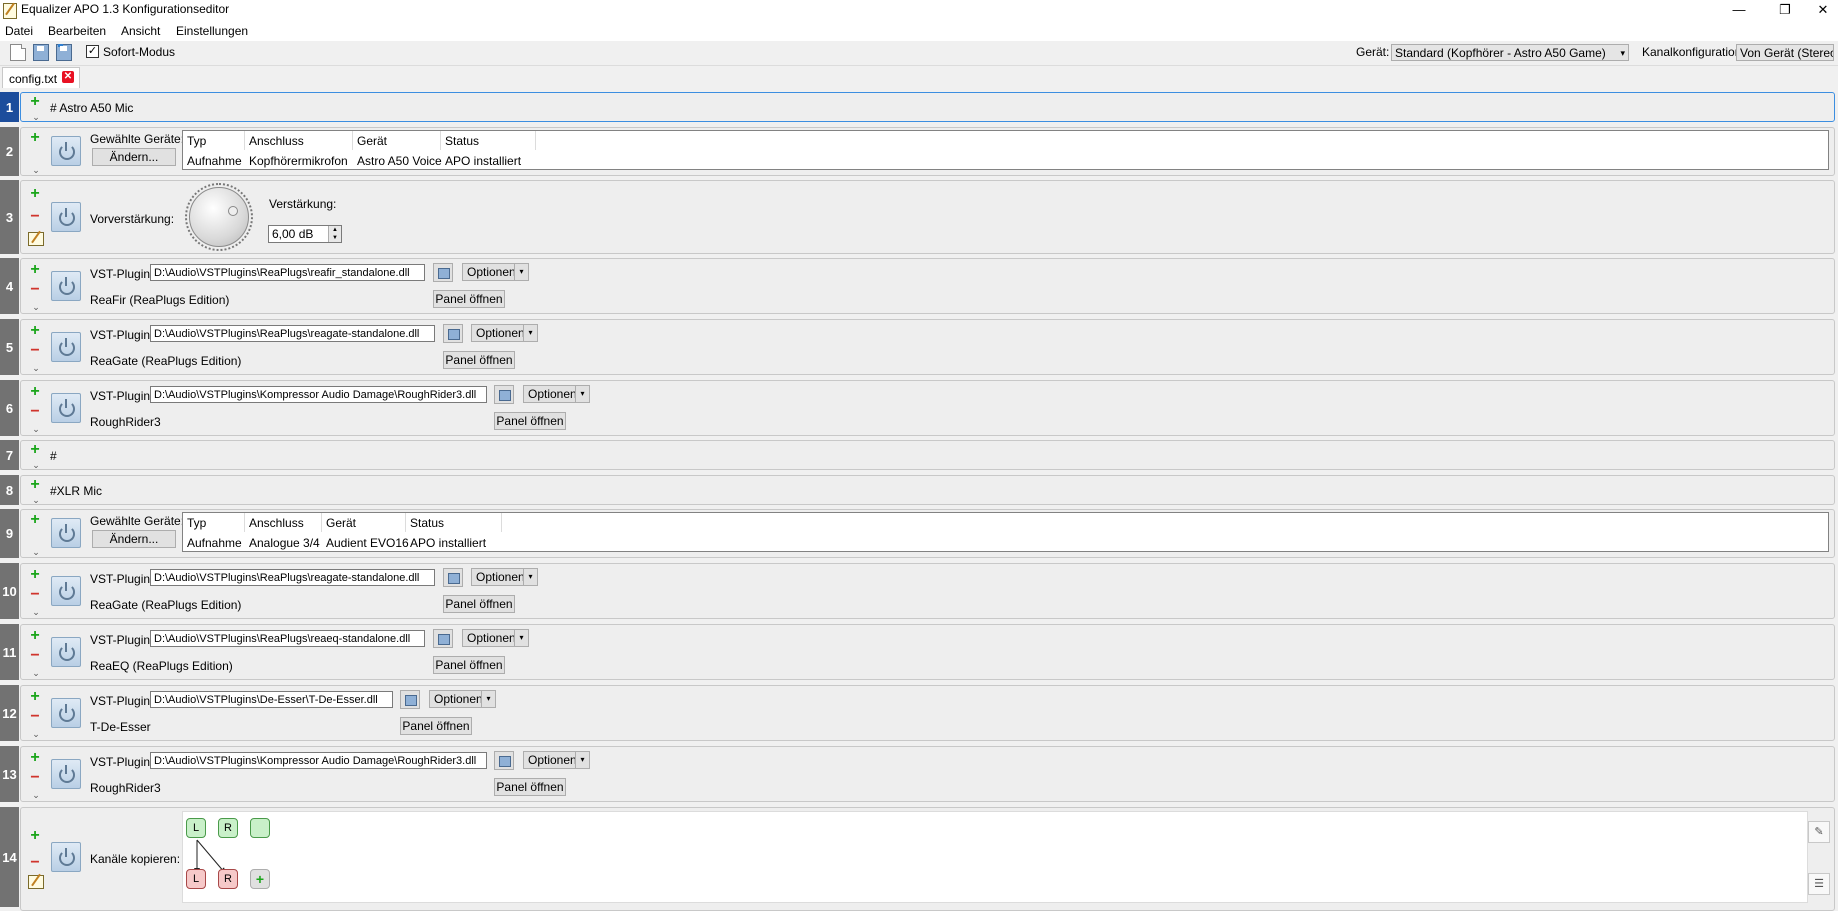 This screenshot has width=1838, height=911. Describe the element at coordinates (1739, 11) in the screenshot. I see `minimize-button: —` at that location.